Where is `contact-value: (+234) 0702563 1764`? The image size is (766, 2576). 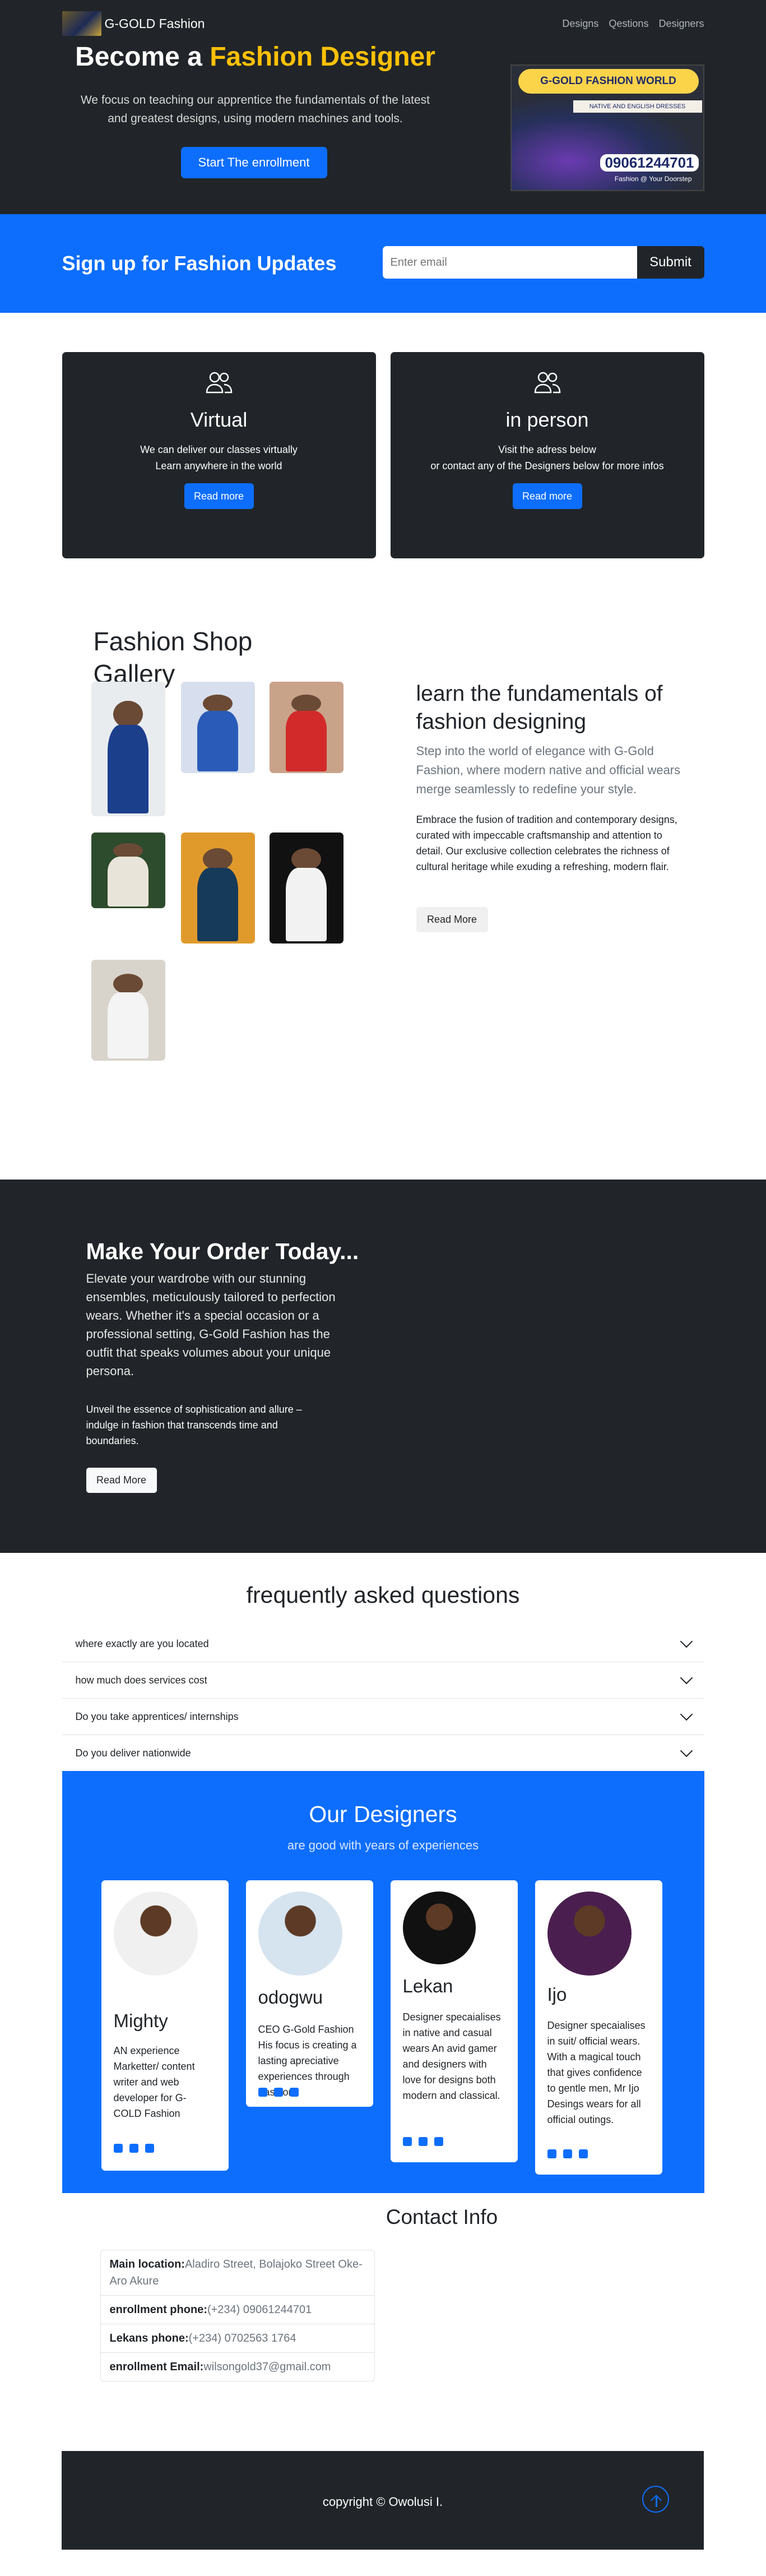
contact-value: (+234) 0702563 1764 is located at coordinates (242, 2338).